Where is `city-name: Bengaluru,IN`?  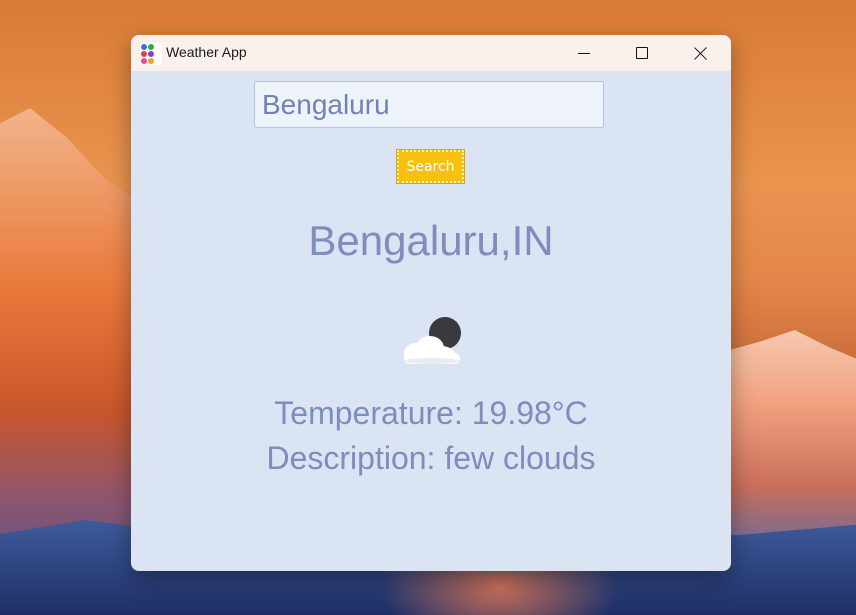 city-name: Bengaluru,IN is located at coordinates (431, 240).